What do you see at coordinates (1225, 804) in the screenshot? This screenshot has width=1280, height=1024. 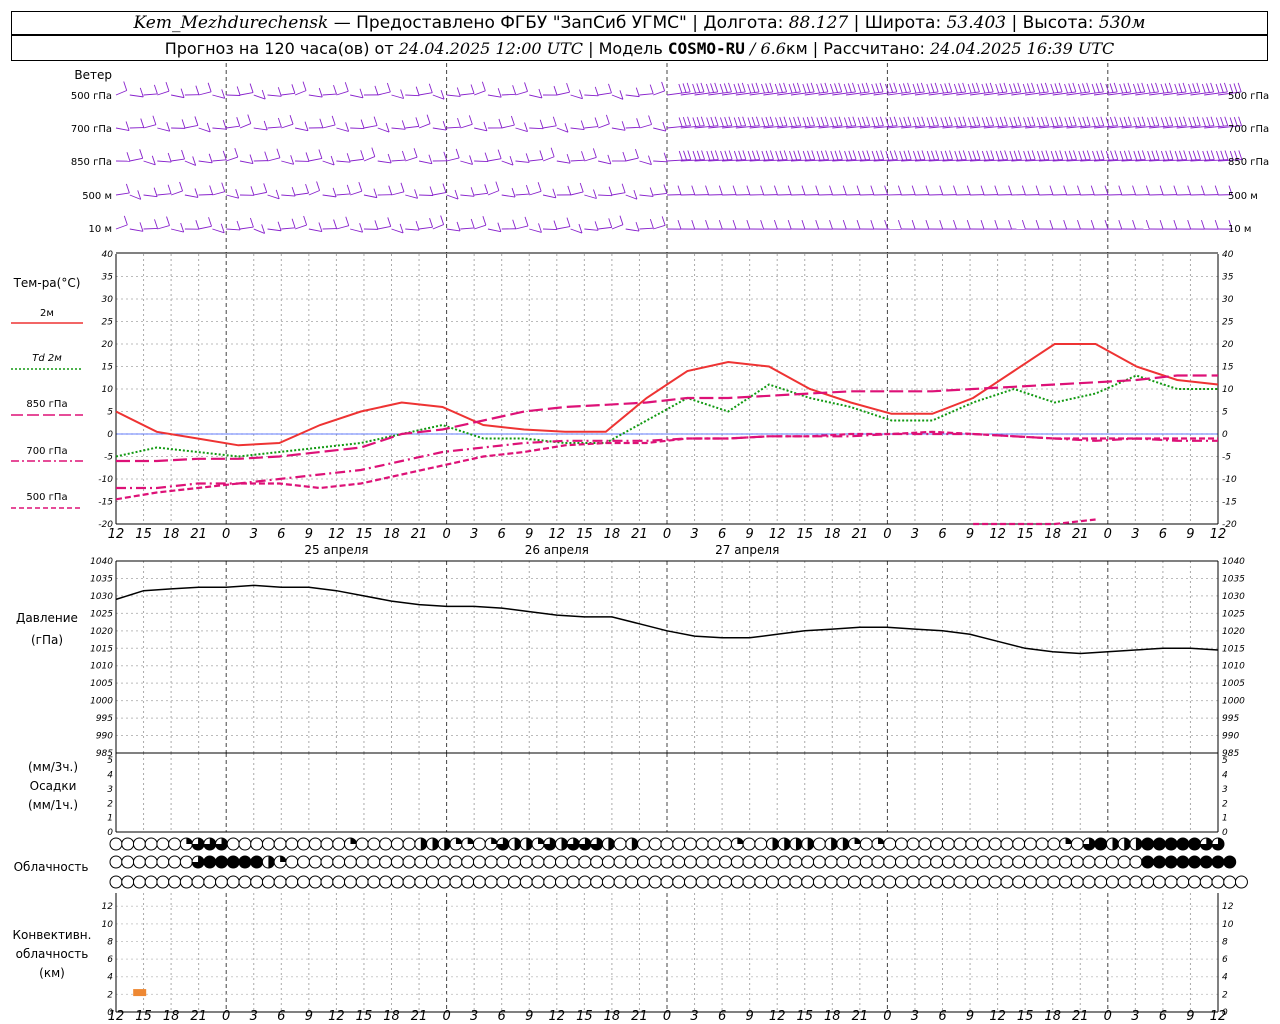 I see `precip-tick-label: 2` at bounding box center [1225, 804].